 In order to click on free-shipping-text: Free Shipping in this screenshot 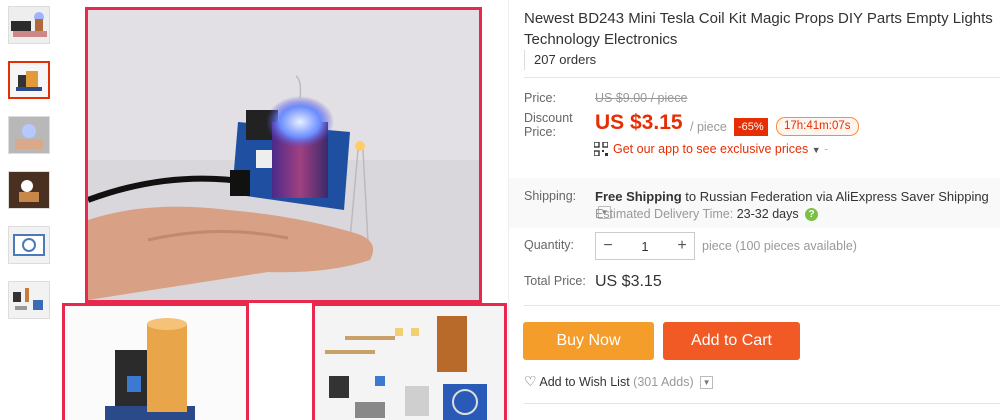, I will do `click(638, 196)`.